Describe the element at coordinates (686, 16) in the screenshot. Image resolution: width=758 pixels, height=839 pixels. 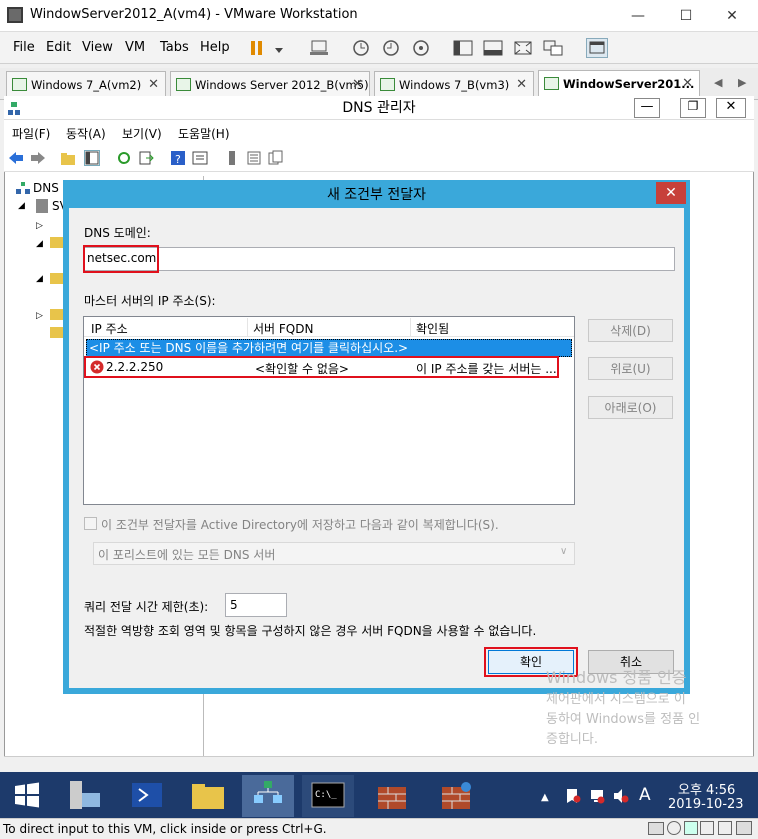
I see `maximize-button: ☐` at that location.